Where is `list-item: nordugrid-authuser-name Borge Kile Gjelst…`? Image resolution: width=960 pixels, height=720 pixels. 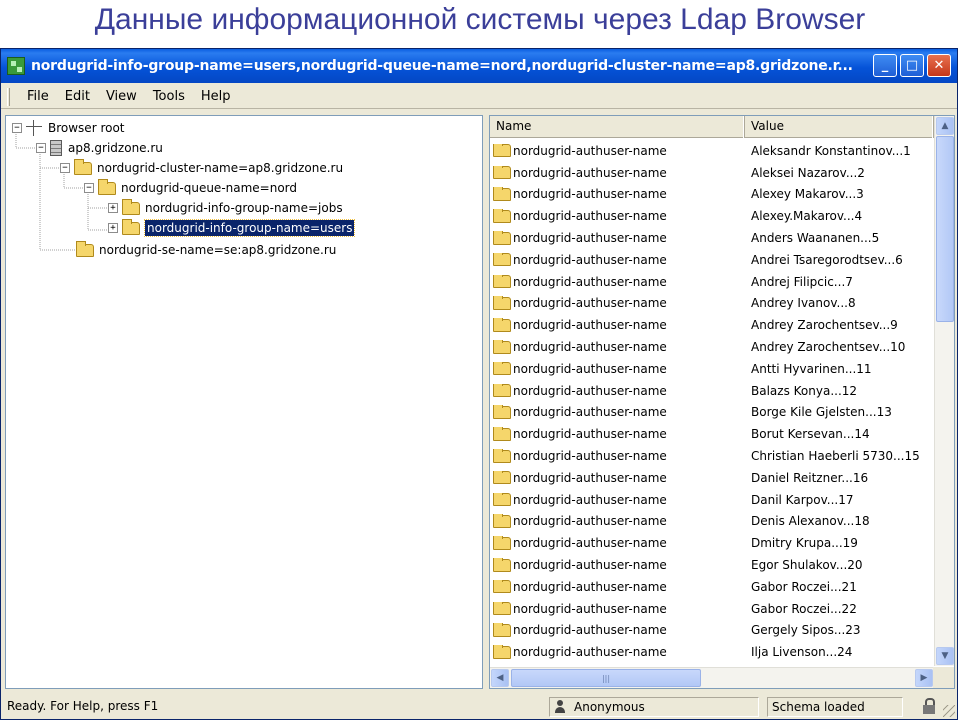 list-item: nordugrid-authuser-name Borge Kile Gjelst… is located at coordinates (712, 413).